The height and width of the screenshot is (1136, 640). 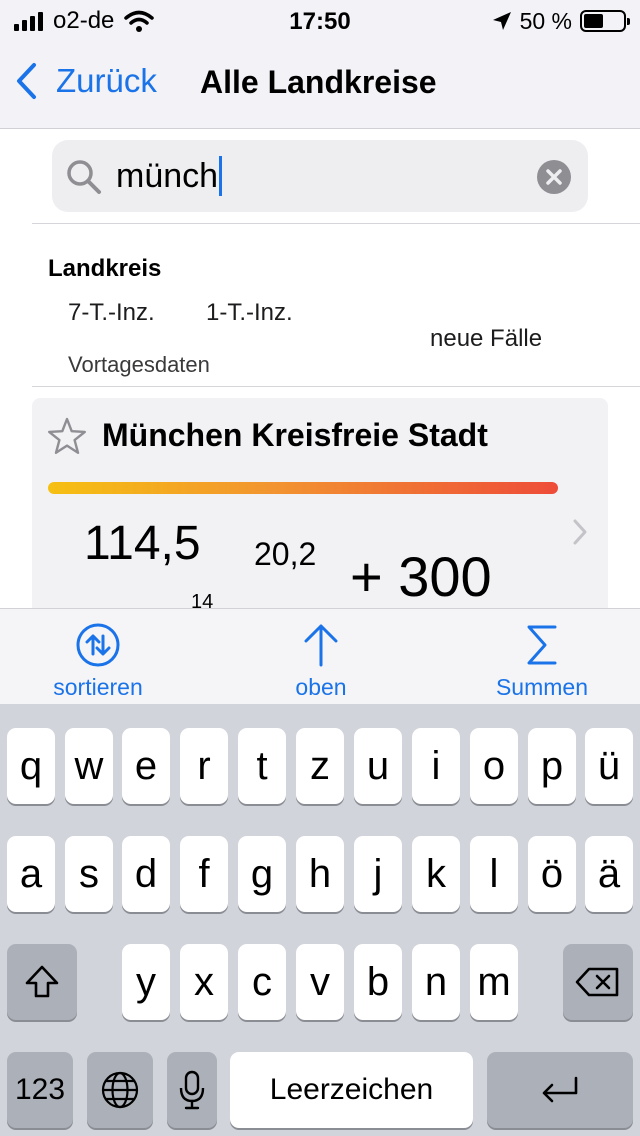 What do you see at coordinates (378, 766) in the screenshot?
I see `key-u: u` at bounding box center [378, 766].